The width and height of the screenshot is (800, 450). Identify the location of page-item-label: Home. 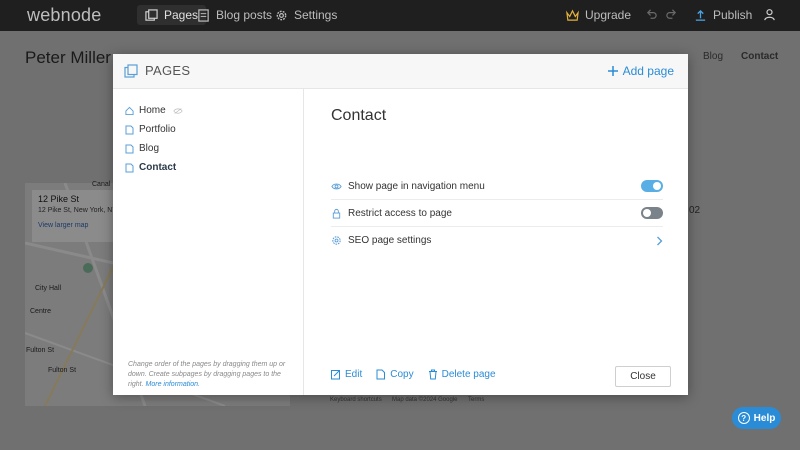
(152, 110).